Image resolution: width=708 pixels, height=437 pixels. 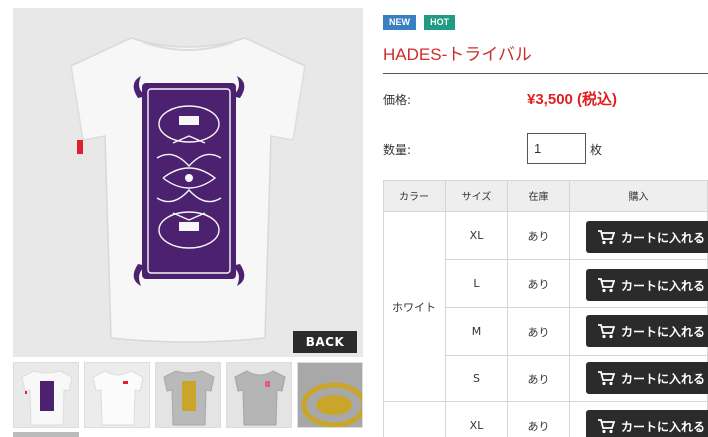 I want to click on quantity-label: 数量:, so click(x=397, y=150).